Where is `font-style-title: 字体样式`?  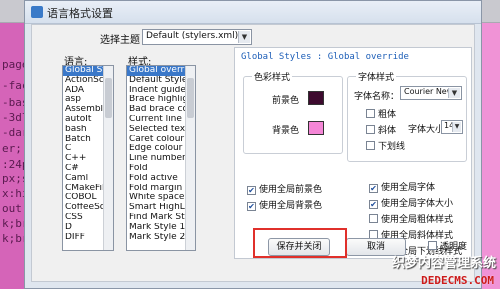 font-style-title: 字体样式 is located at coordinates (376, 76).